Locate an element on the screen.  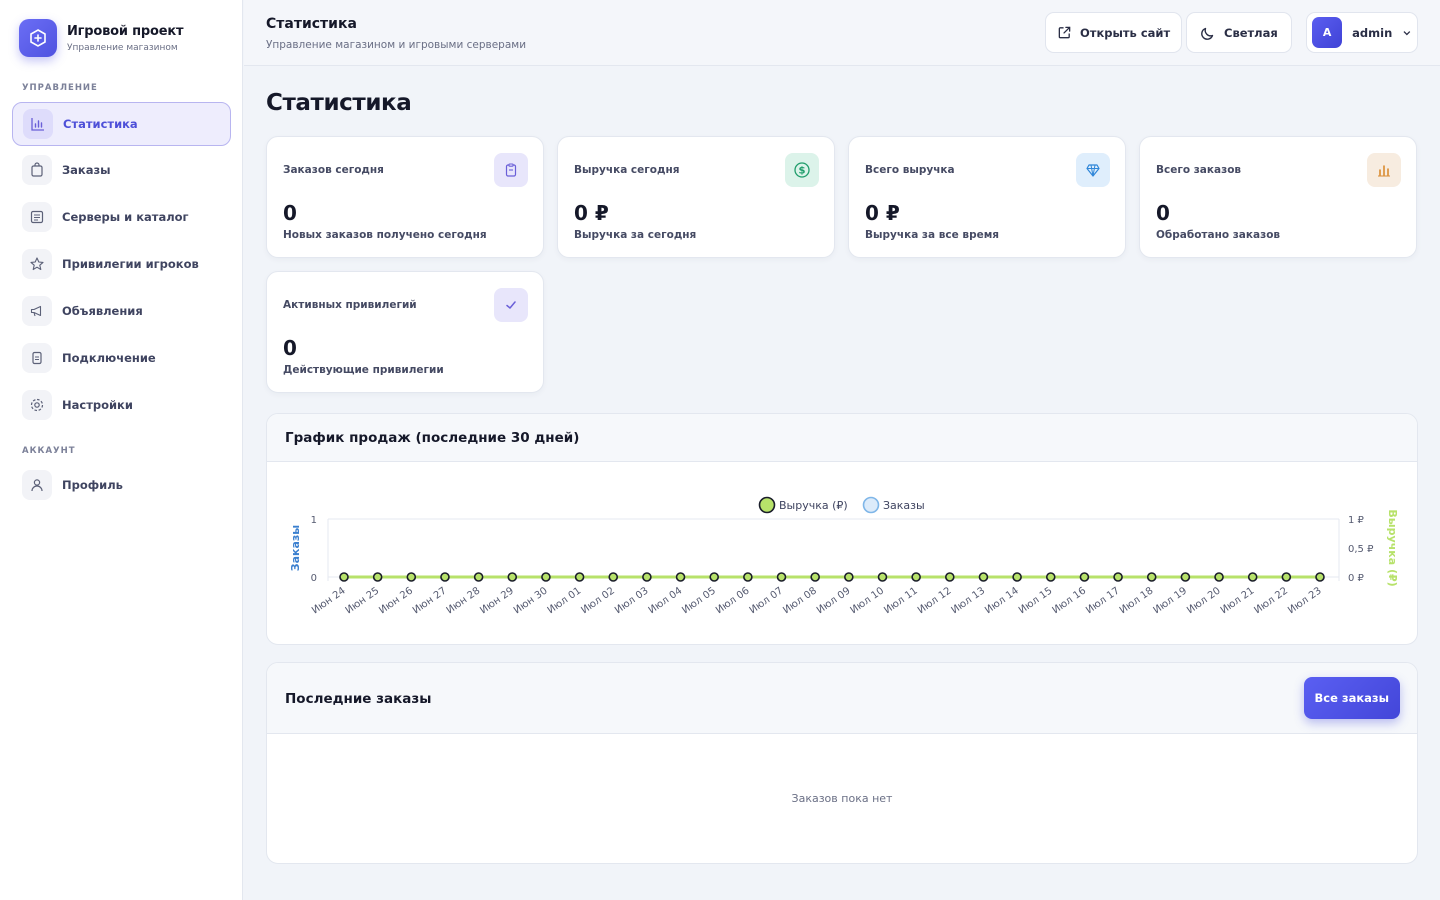
open-site-button: Открыть сайт is located at coordinates (1114, 32).